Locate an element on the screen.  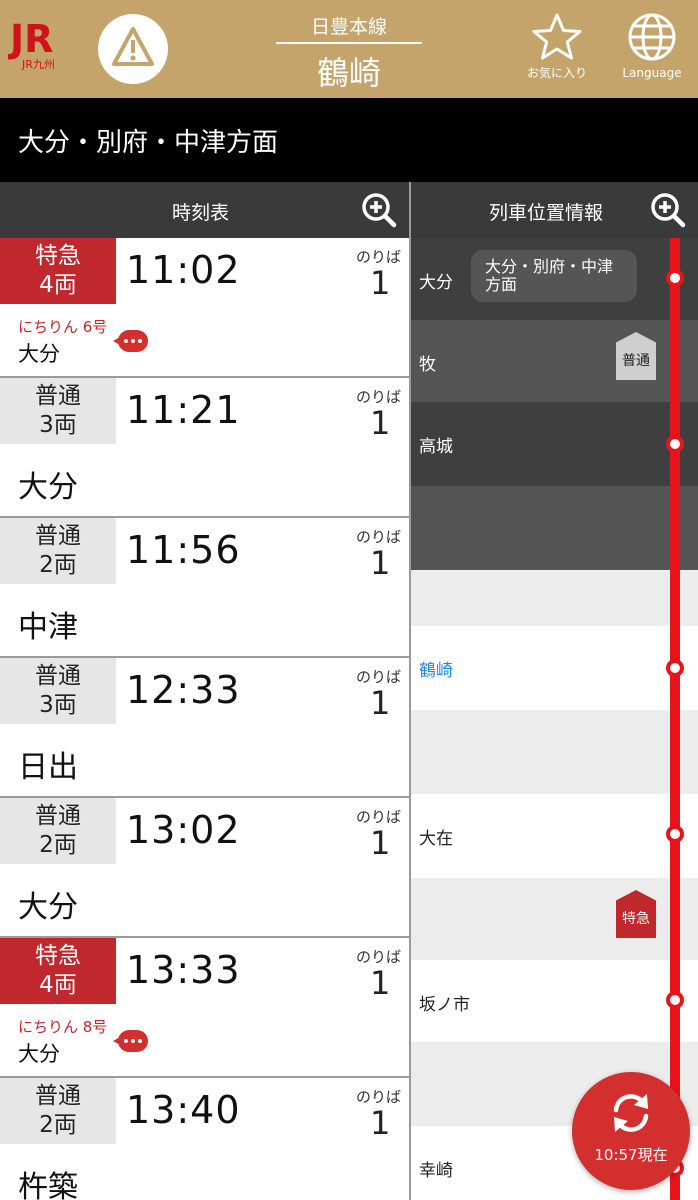
departure-time: 13:02 is located at coordinates (183, 830).